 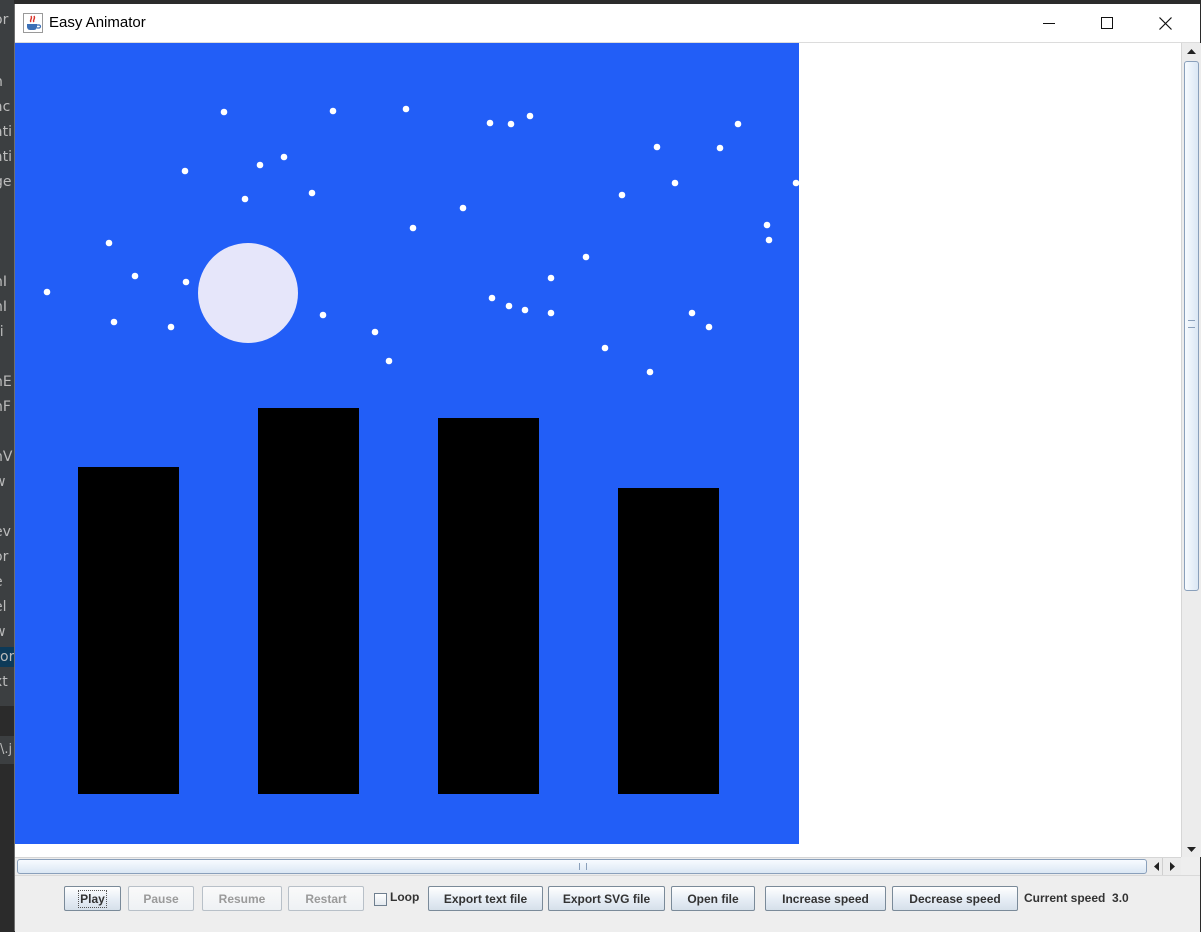 I want to click on current-speed-readout: Current speed 3.0, so click(x=1076, y=898).